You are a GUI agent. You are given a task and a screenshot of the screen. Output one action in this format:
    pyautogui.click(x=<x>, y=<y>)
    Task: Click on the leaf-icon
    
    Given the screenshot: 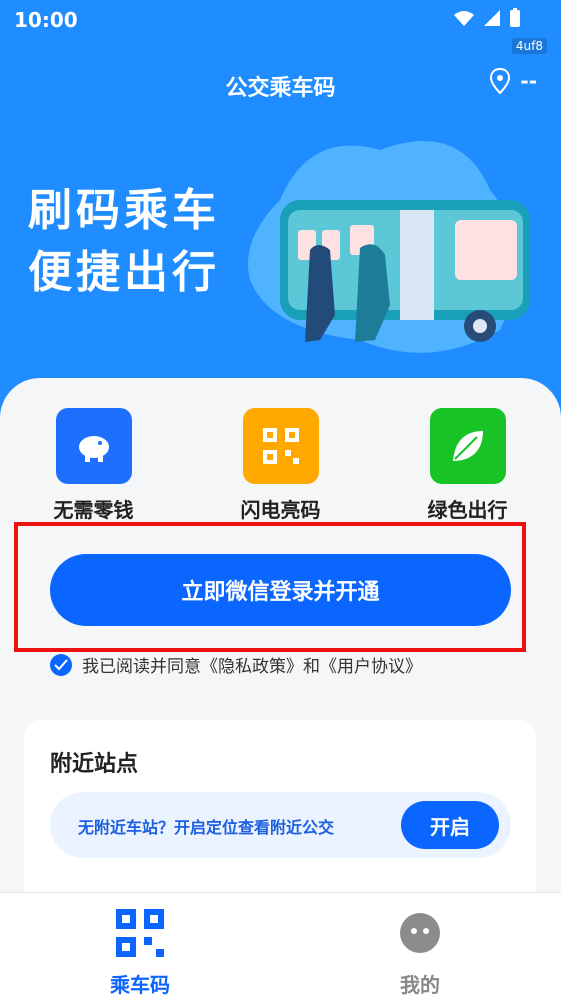 What is the action you would take?
    pyautogui.click(x=467, y=446)
    